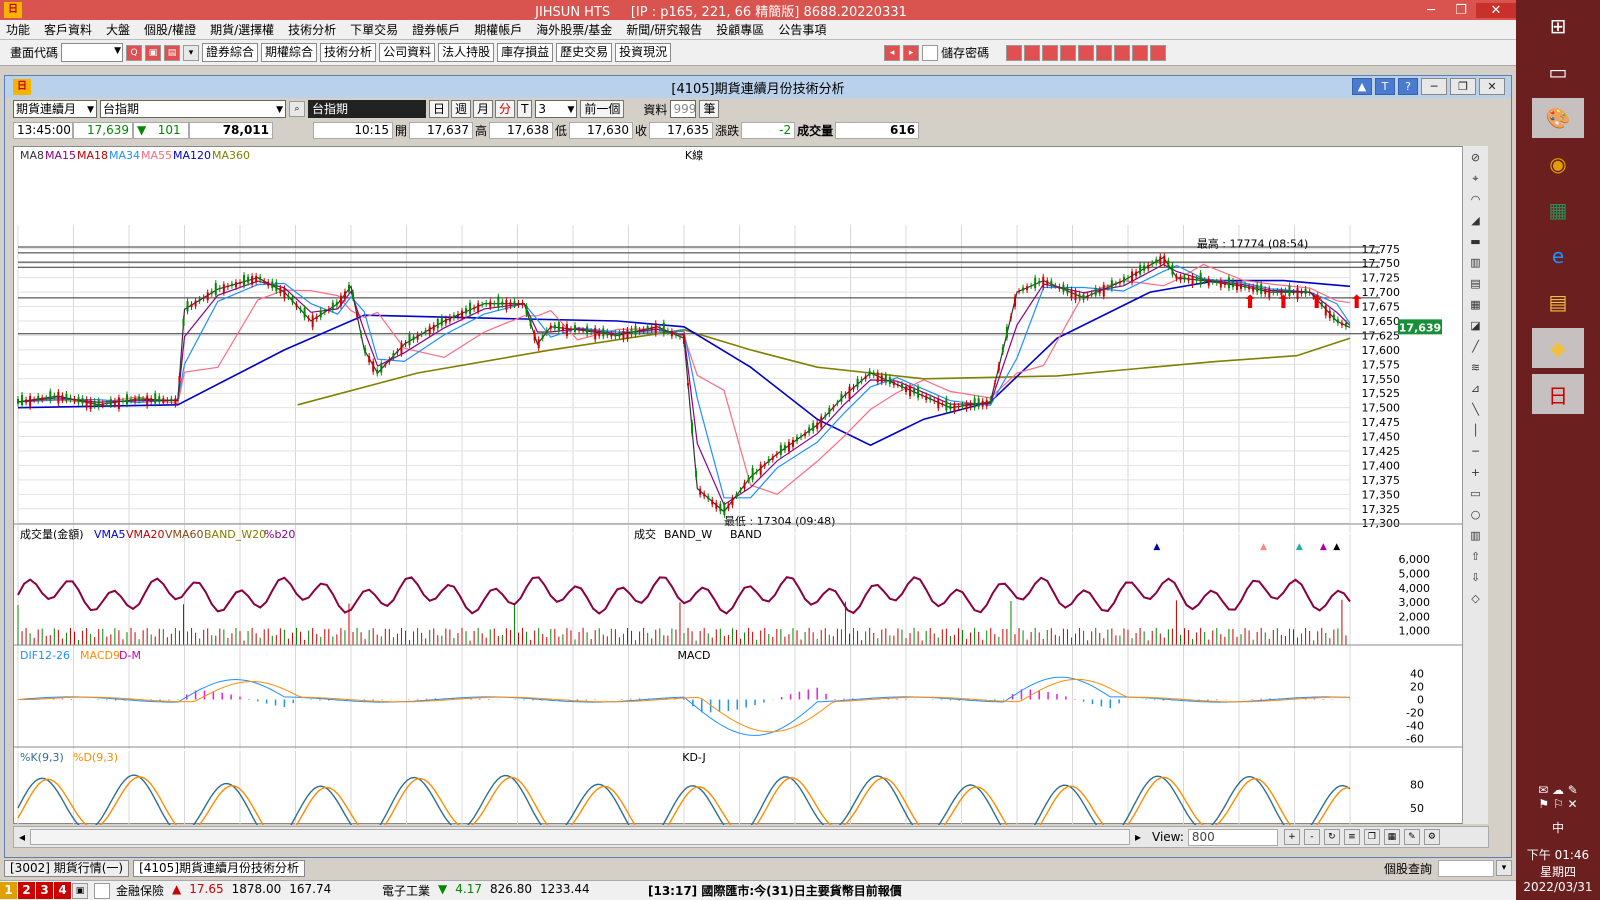 This screenshot has height=900, width=1600. What do you see at coordinates (525, 52) in the screenshot?
I see `toolbar-button-5: 庫存損益` at bounding box center [525, 52].